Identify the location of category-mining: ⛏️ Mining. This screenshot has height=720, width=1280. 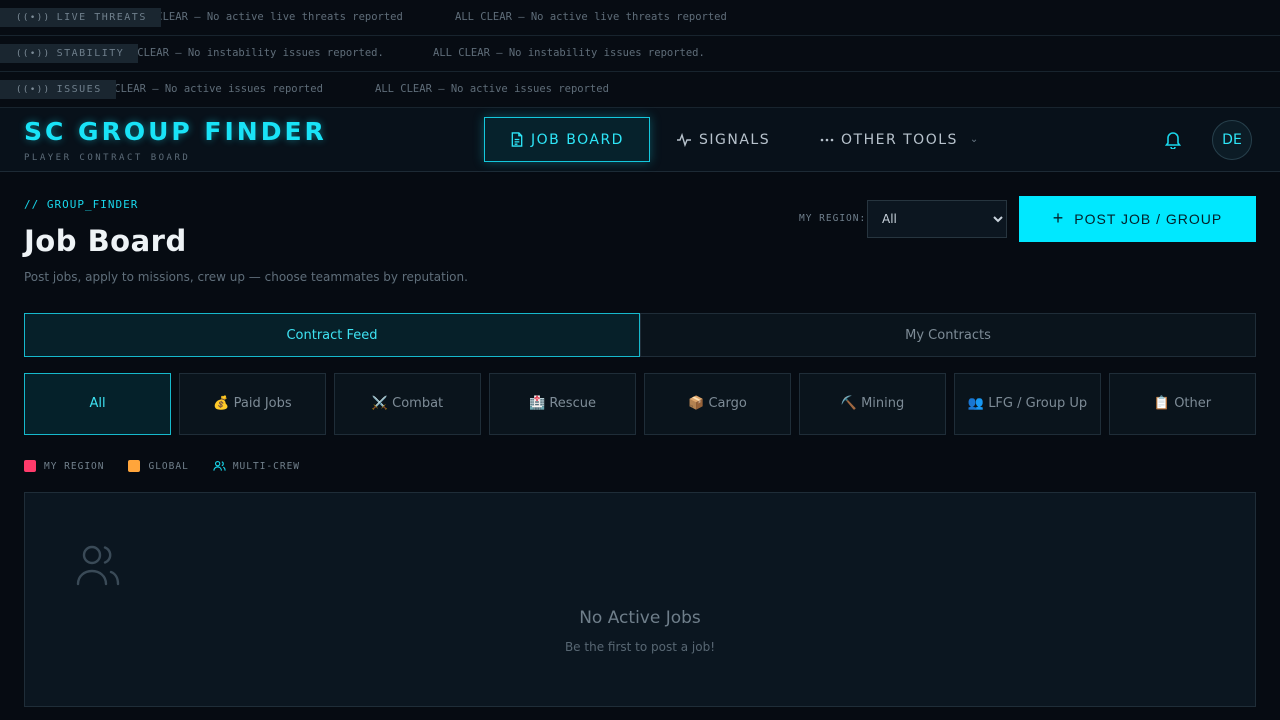
(872, 404).